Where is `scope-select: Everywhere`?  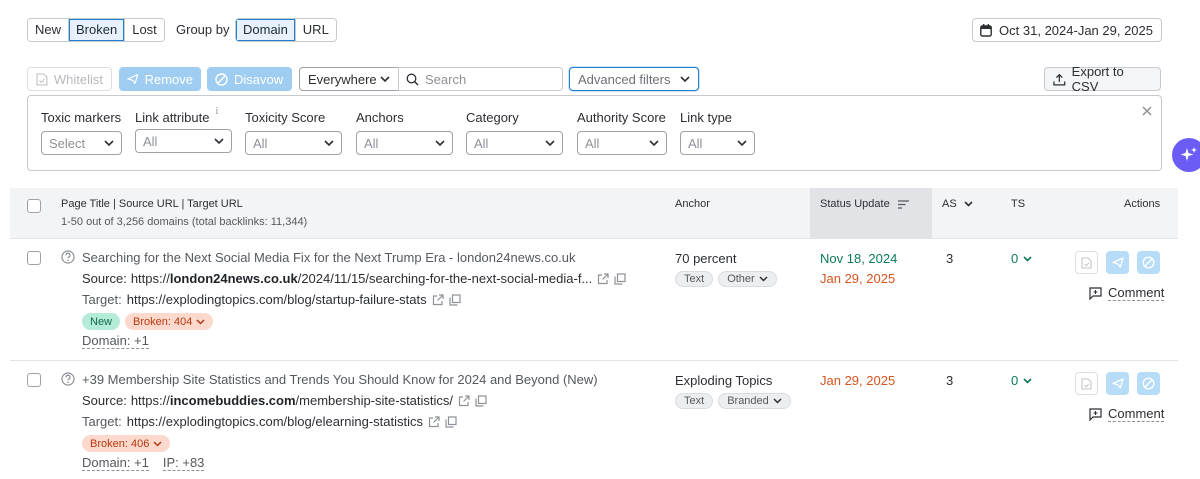 scope-select: Everywhere is located at coordinates (349, 79).